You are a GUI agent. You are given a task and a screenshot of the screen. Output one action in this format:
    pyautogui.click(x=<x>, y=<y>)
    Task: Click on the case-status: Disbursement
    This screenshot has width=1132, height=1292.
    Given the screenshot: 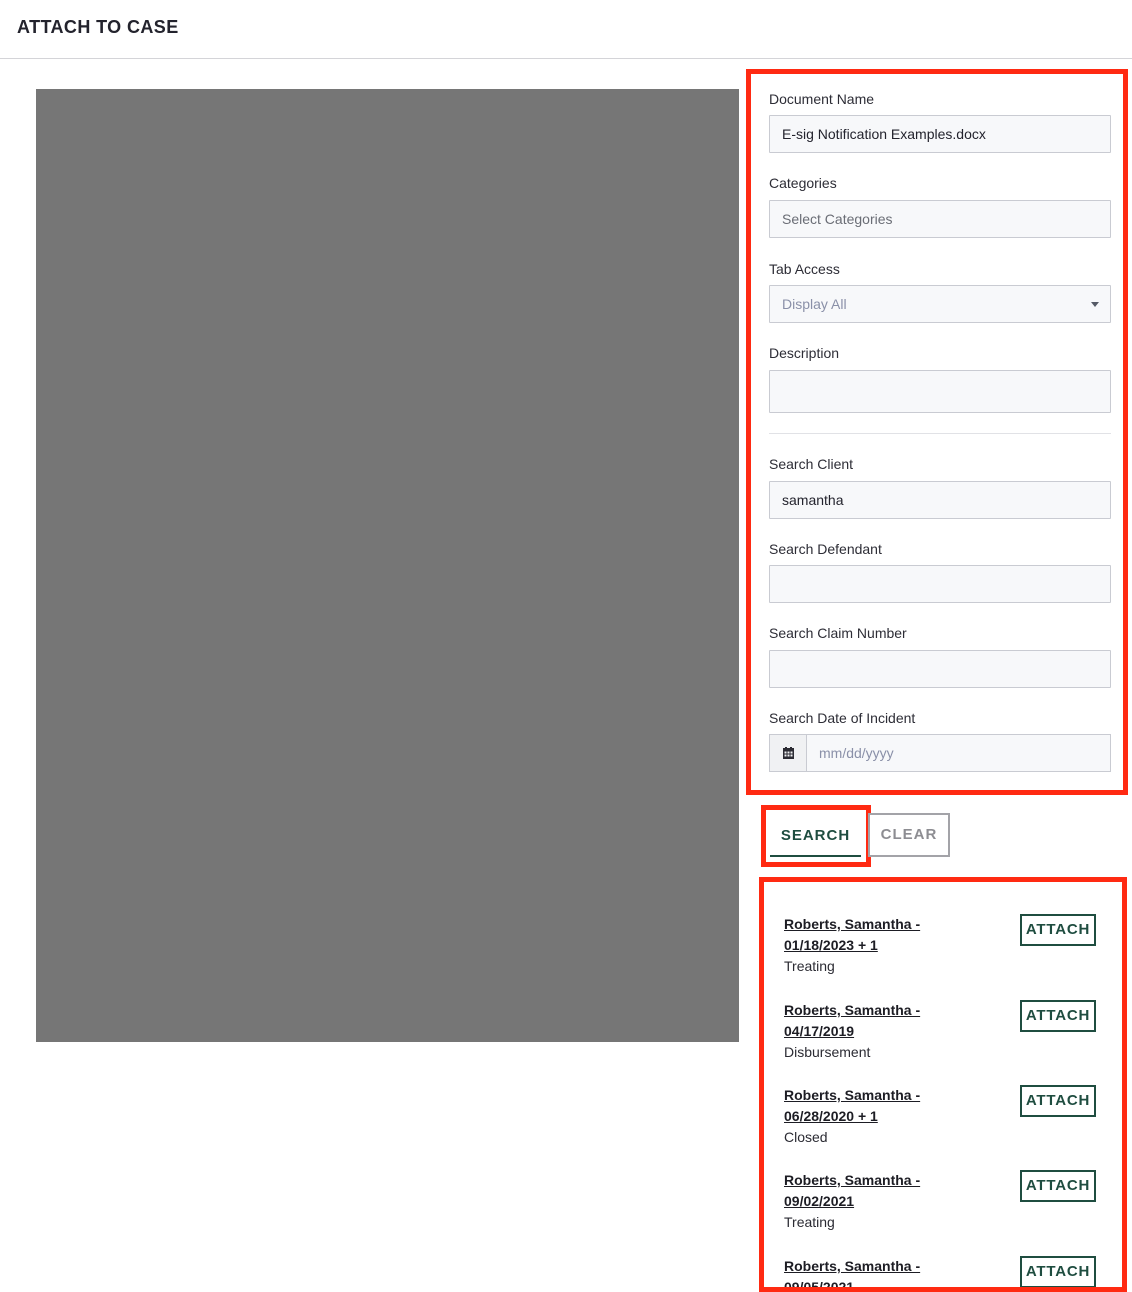 What is the action you would take?
    pyautogui.click(x=827, y=1052)
    